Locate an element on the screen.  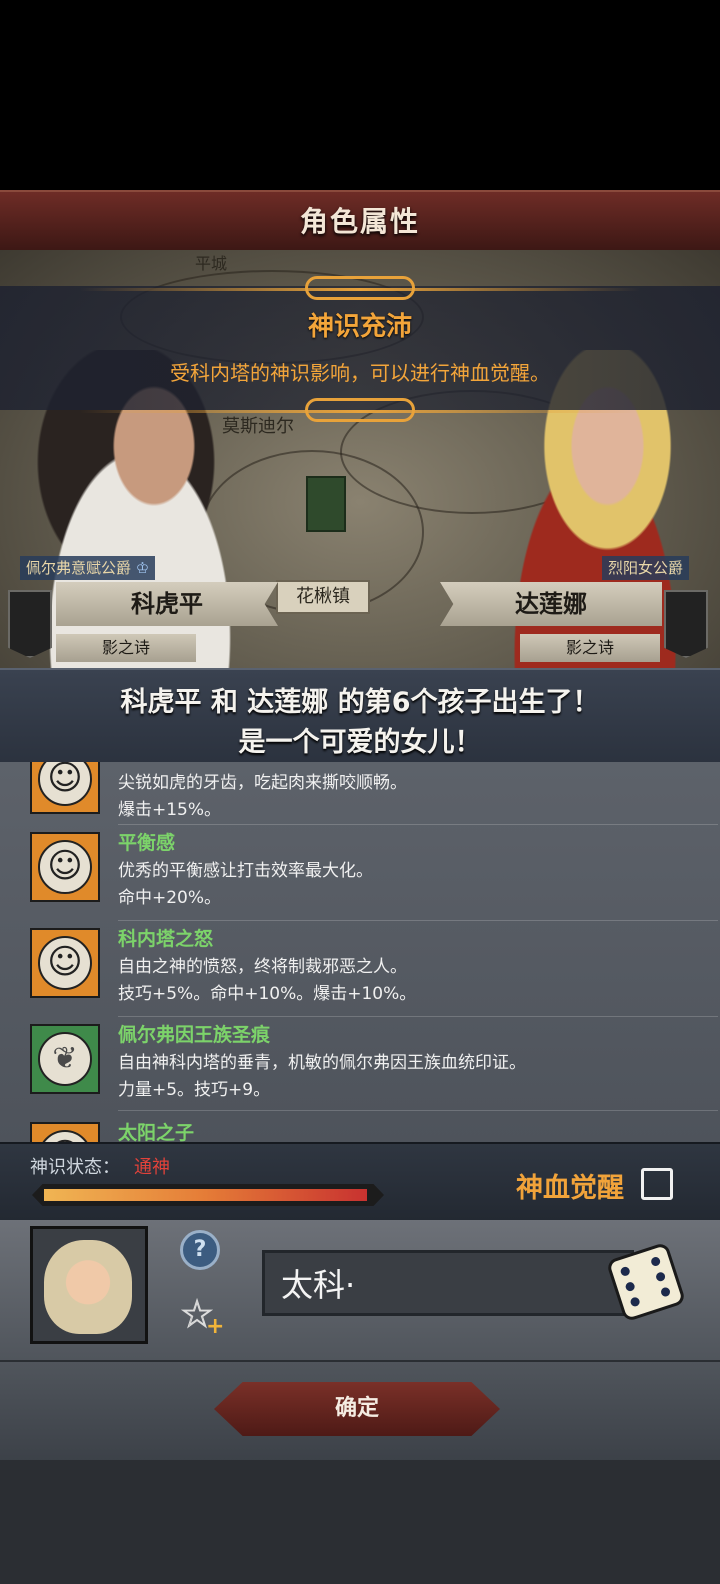
status-value: 通神 is located at coordinates (152, 1167).